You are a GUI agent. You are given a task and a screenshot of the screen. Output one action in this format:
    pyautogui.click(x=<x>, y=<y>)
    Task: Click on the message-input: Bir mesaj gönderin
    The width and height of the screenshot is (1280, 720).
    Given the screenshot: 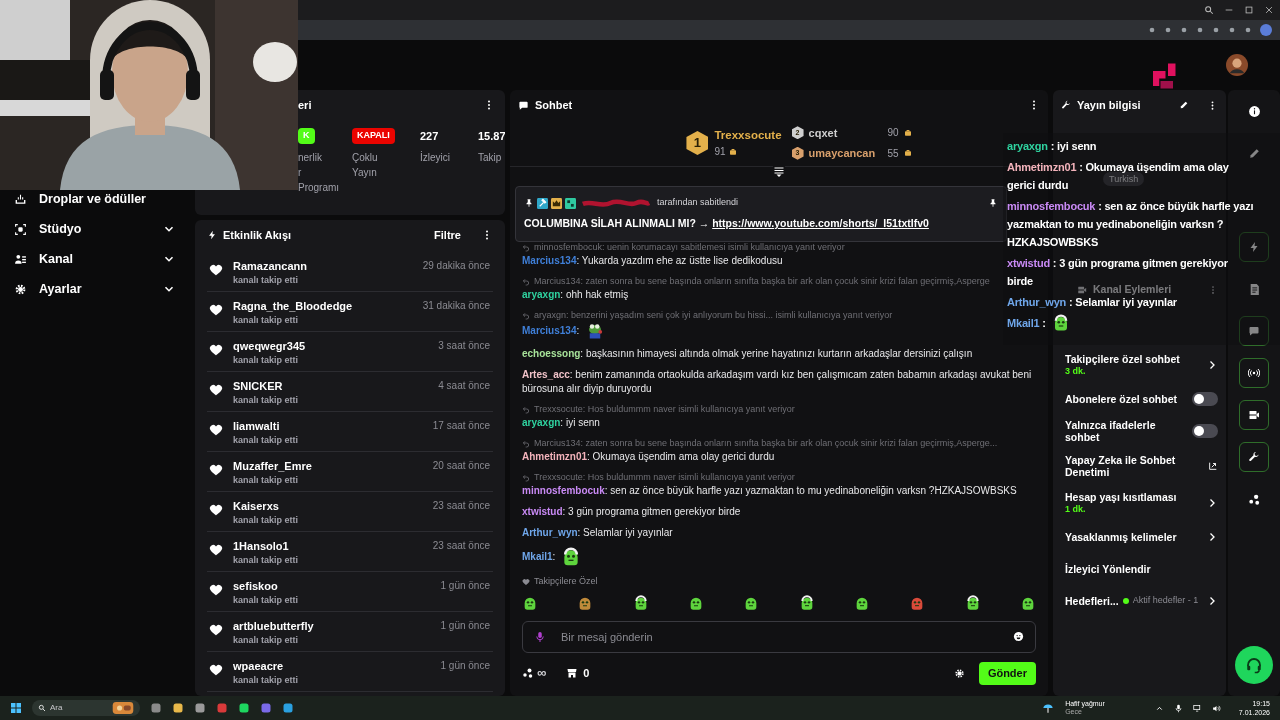 What is the action you would take?
    pyautogui.click(x=779, y=637)
    